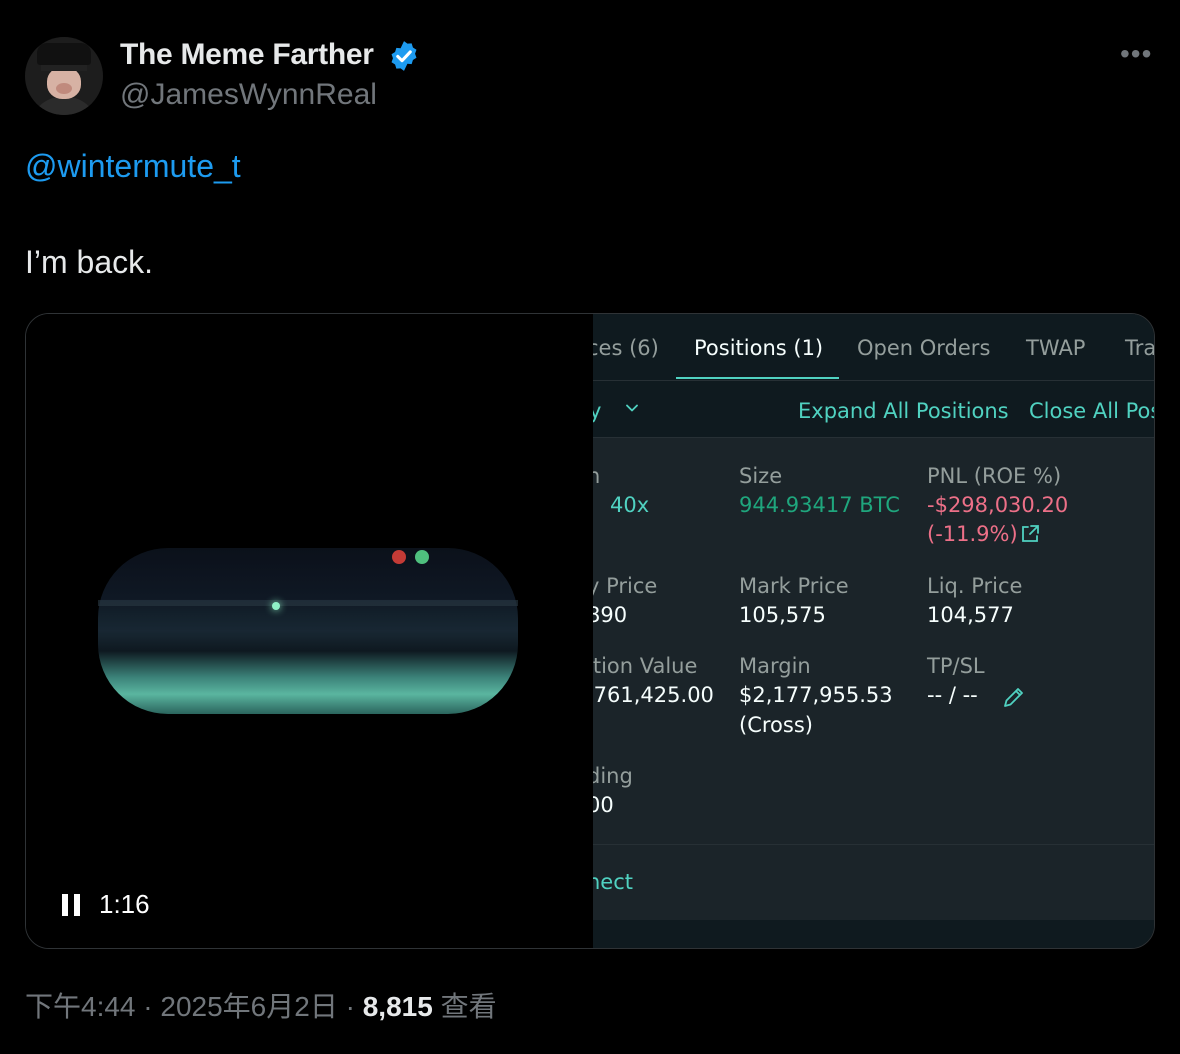 The width and height of the screenshot is (1180, 1054). I want to click on verified-badge-icon, so click(404, 56).